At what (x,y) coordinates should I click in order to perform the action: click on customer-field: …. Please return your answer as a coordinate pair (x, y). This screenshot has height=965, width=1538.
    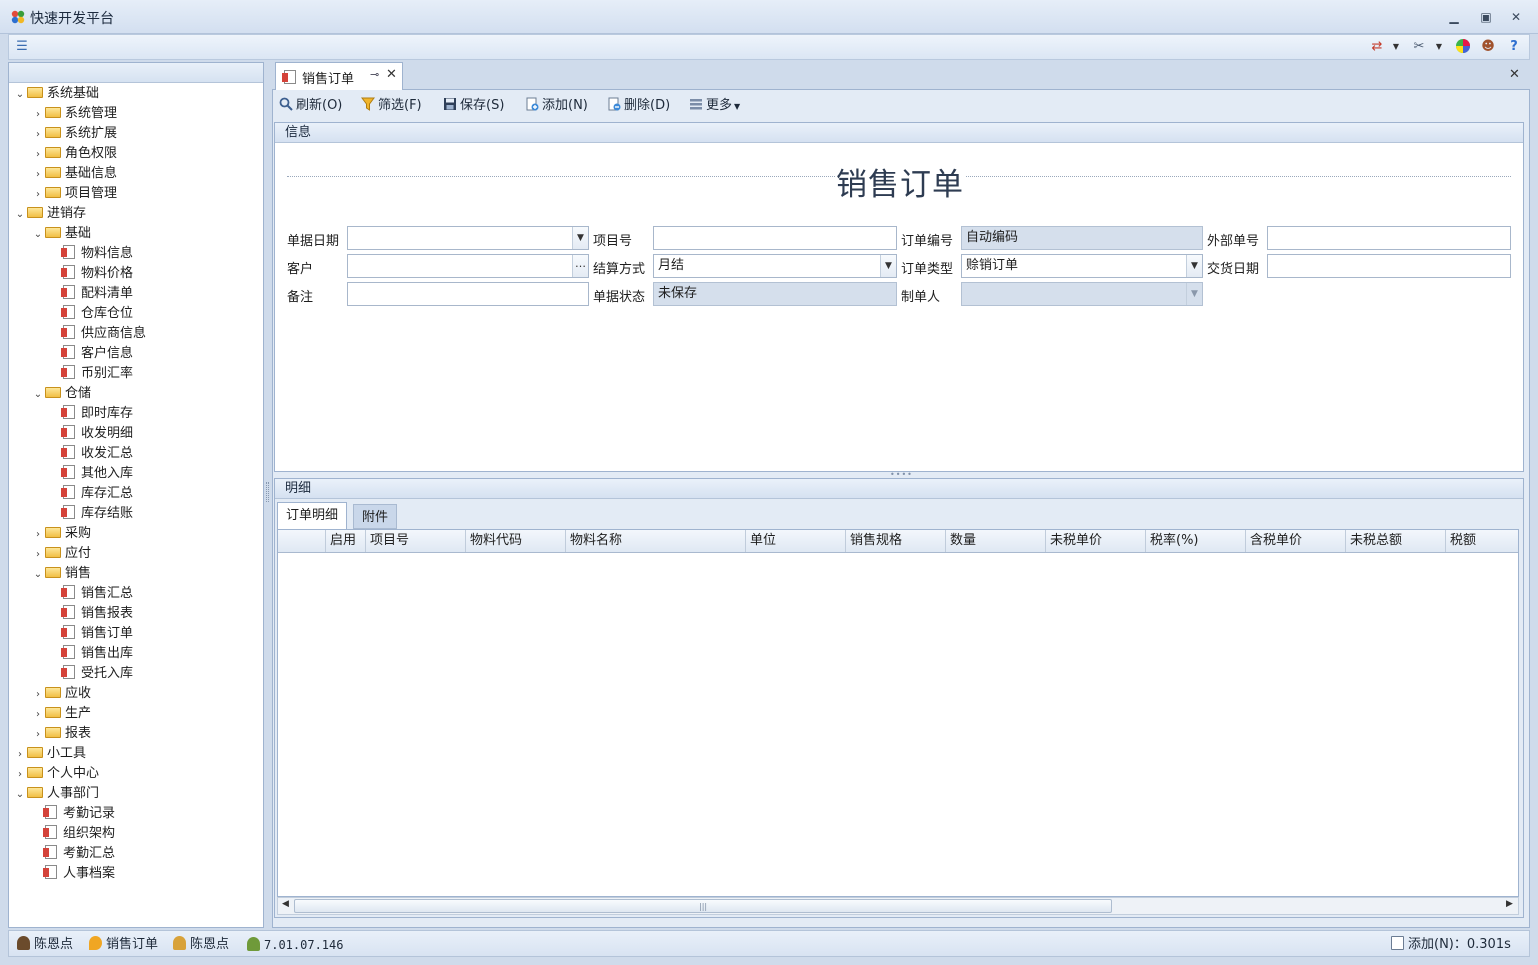
    Looking at the image, I should click on (468, 266).